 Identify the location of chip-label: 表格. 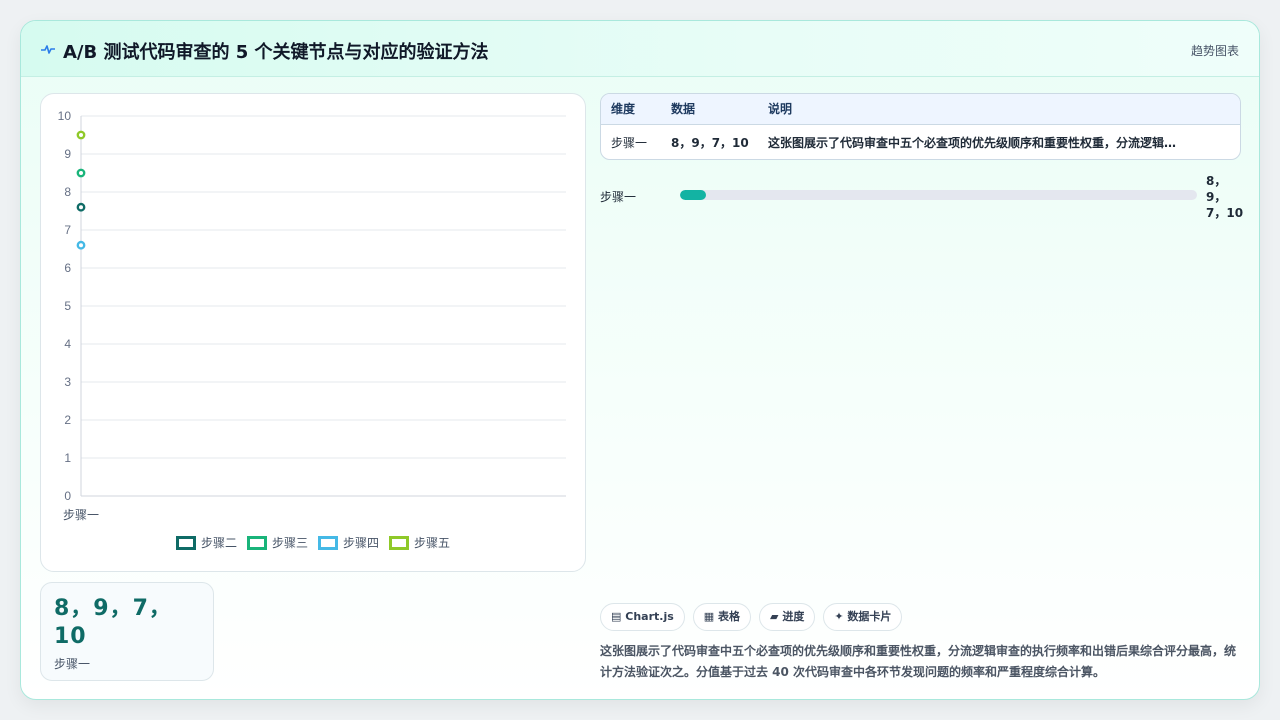
(729, 616).